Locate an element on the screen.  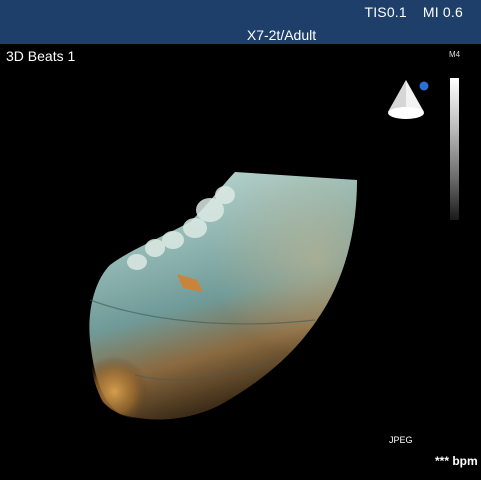
mi-value: MI 0.6 is located at coordinates (442, 12).